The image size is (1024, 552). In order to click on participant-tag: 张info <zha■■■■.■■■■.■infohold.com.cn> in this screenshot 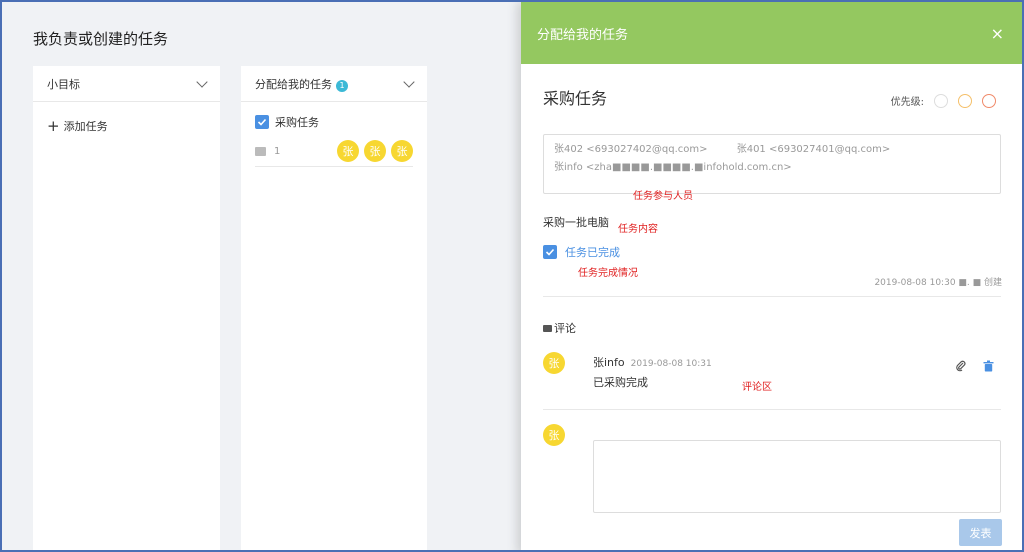, I will do `click(673, 167)`.